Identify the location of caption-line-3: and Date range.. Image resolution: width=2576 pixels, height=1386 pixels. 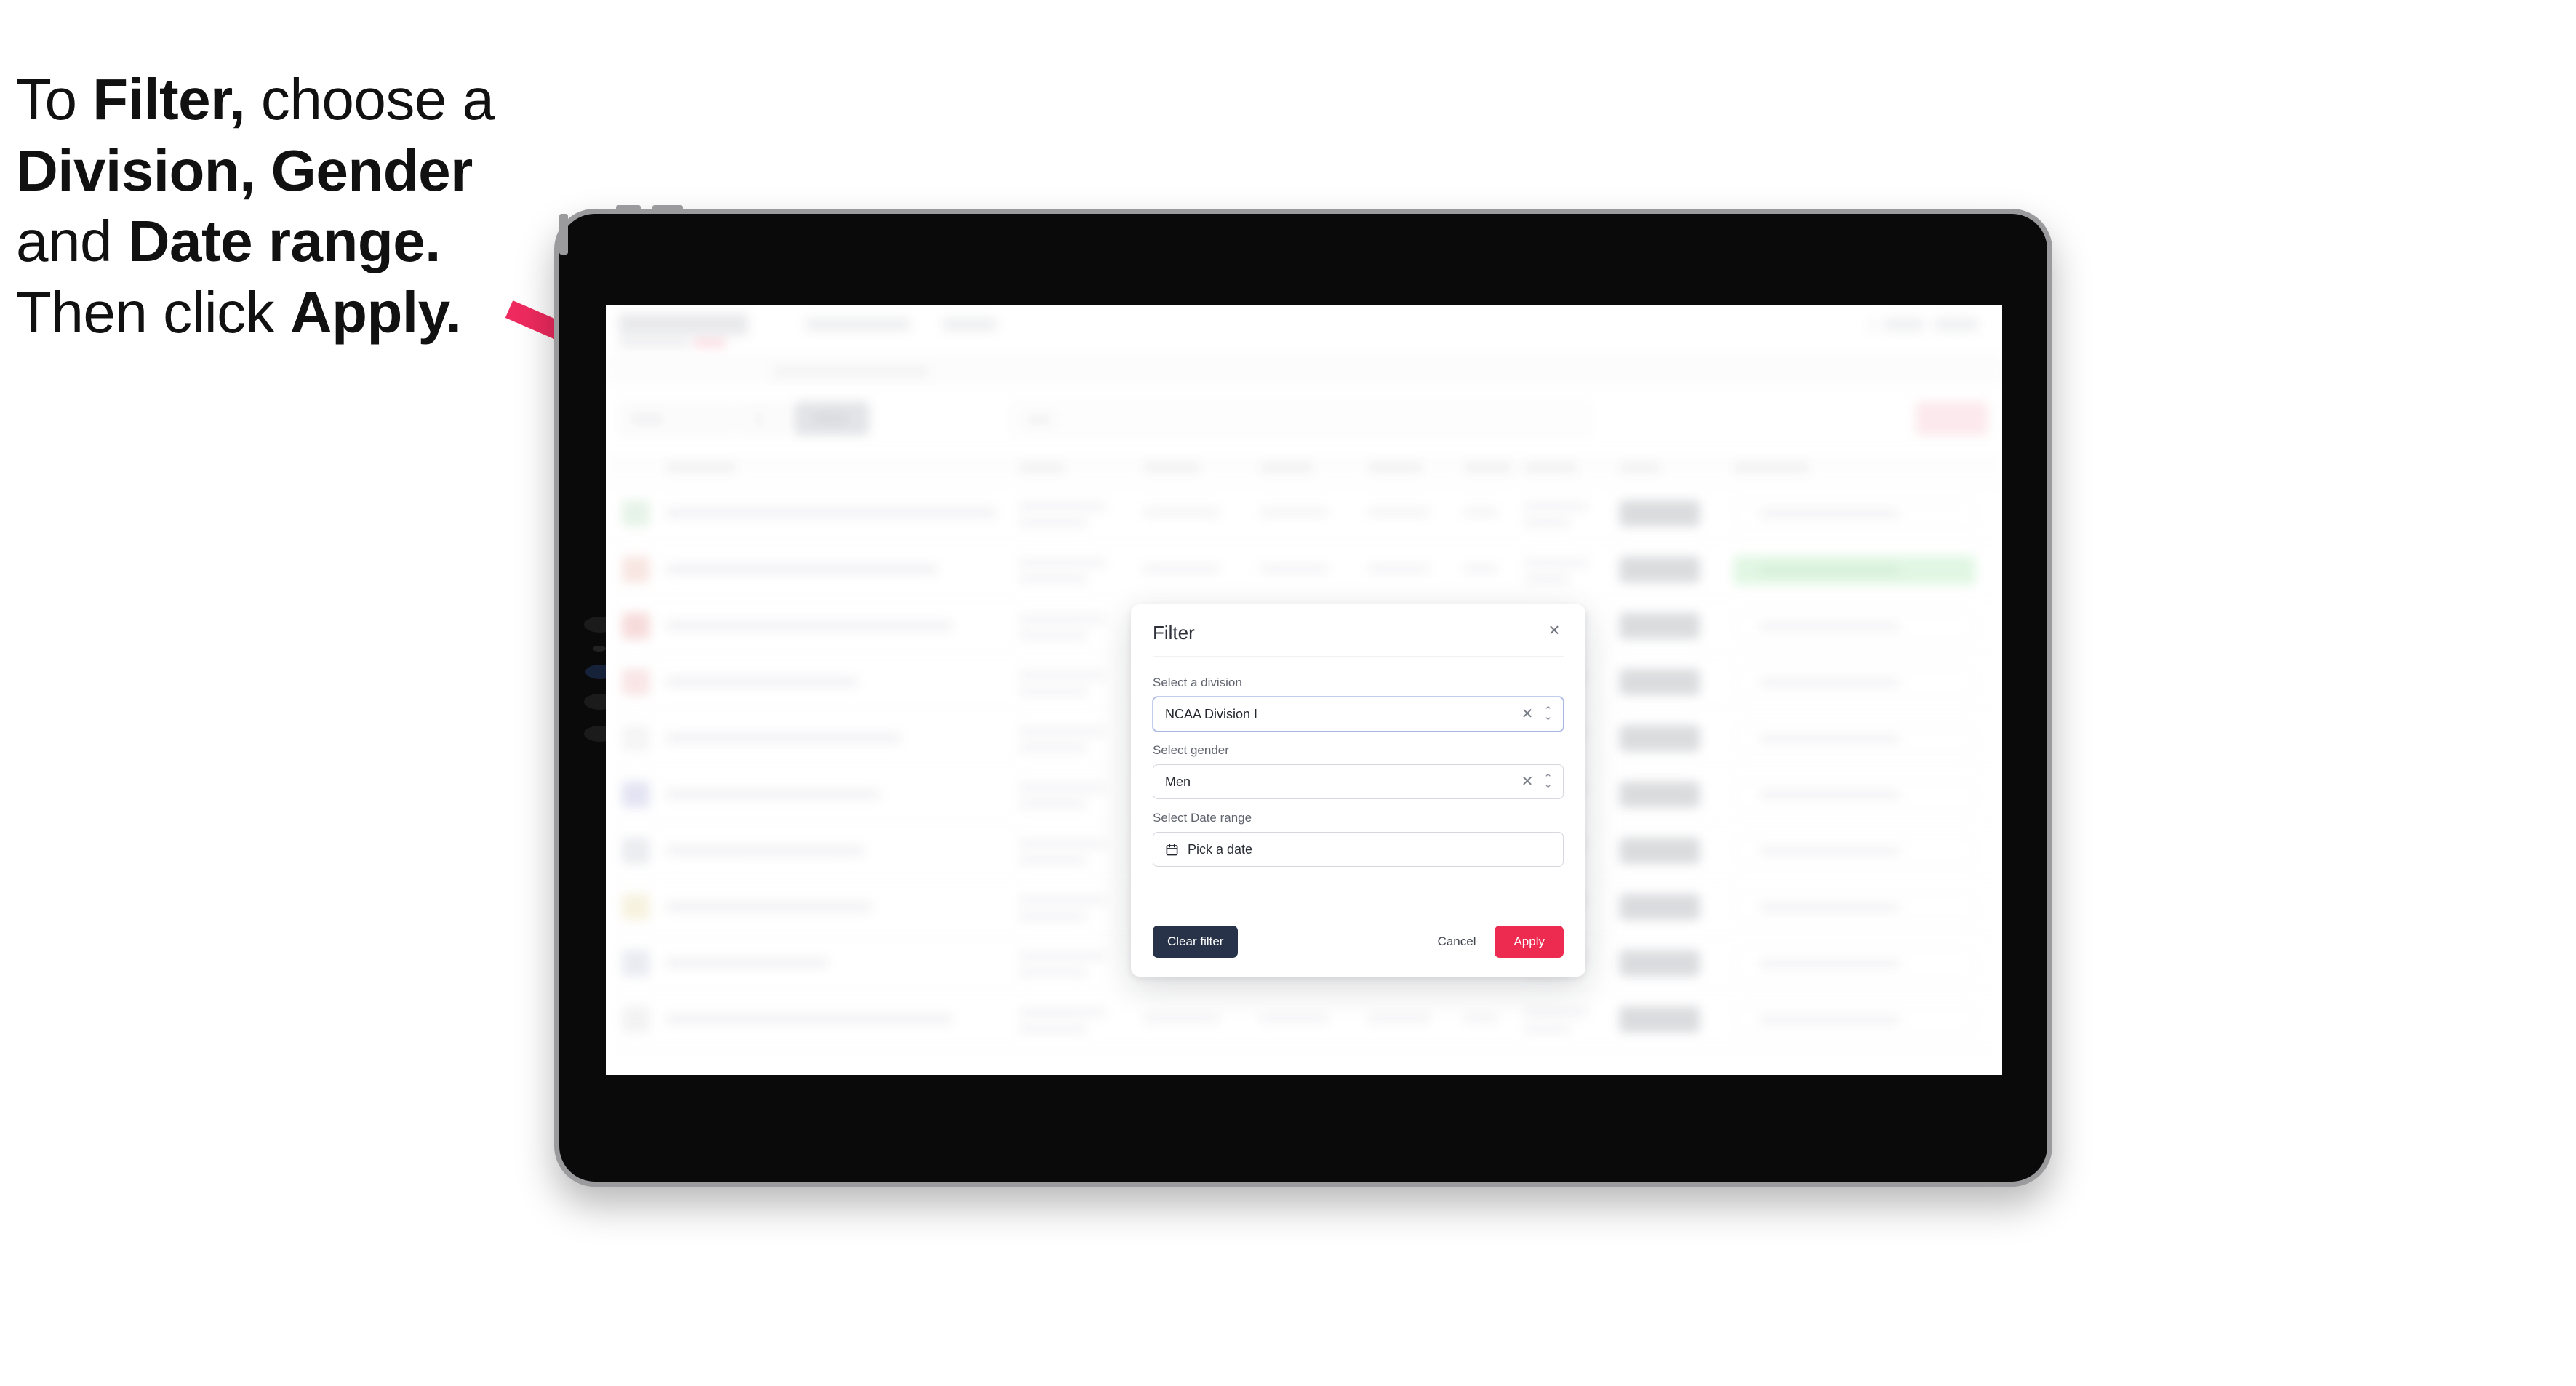
(228, 242).